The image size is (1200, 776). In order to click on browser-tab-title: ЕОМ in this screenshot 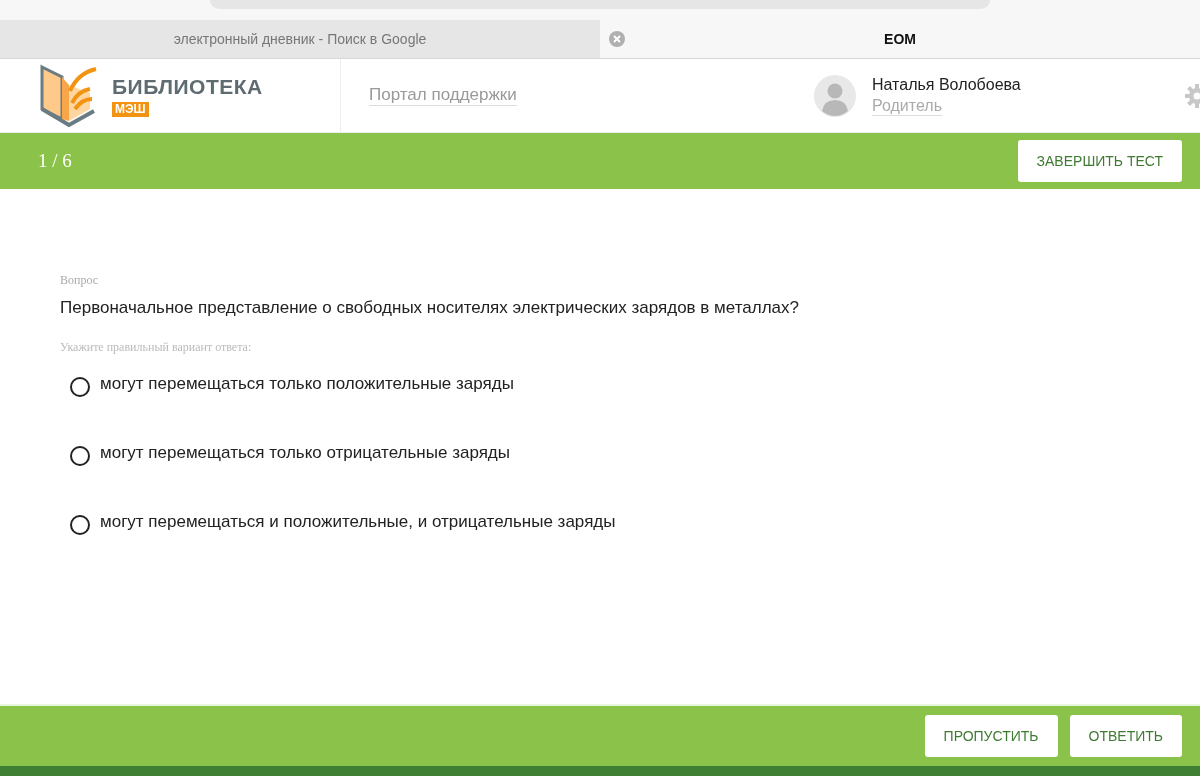, I will do `click(900, 39)`.